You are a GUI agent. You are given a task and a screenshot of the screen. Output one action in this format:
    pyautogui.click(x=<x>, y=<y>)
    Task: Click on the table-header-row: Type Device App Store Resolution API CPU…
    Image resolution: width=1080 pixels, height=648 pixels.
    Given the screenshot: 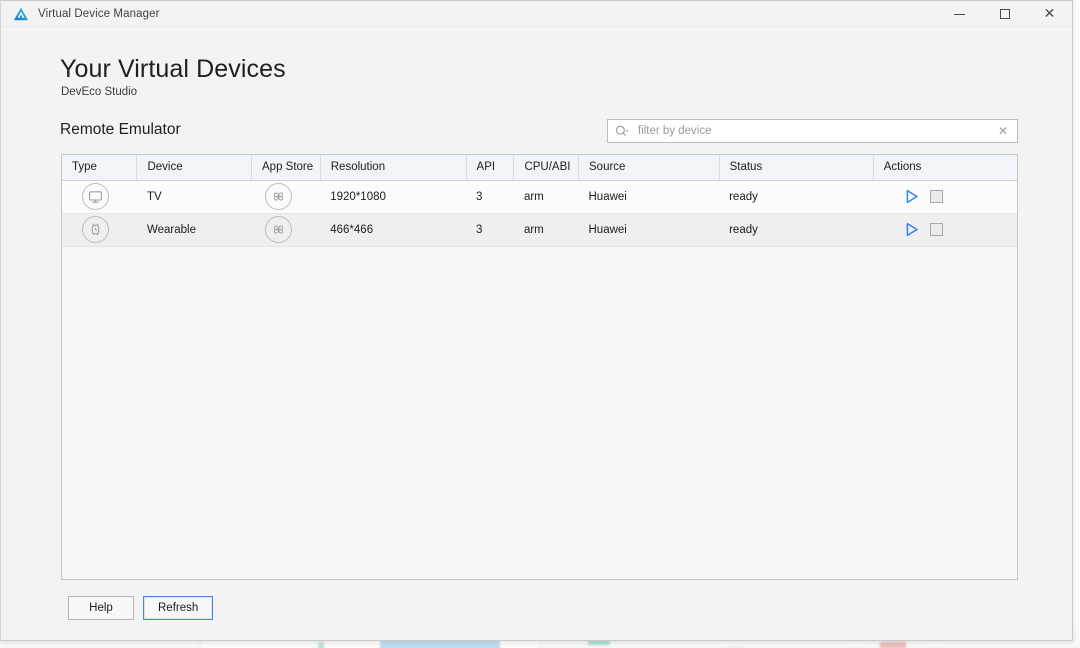 What is the action you would take?
    pyautogui.click(x=539, y=168)
    